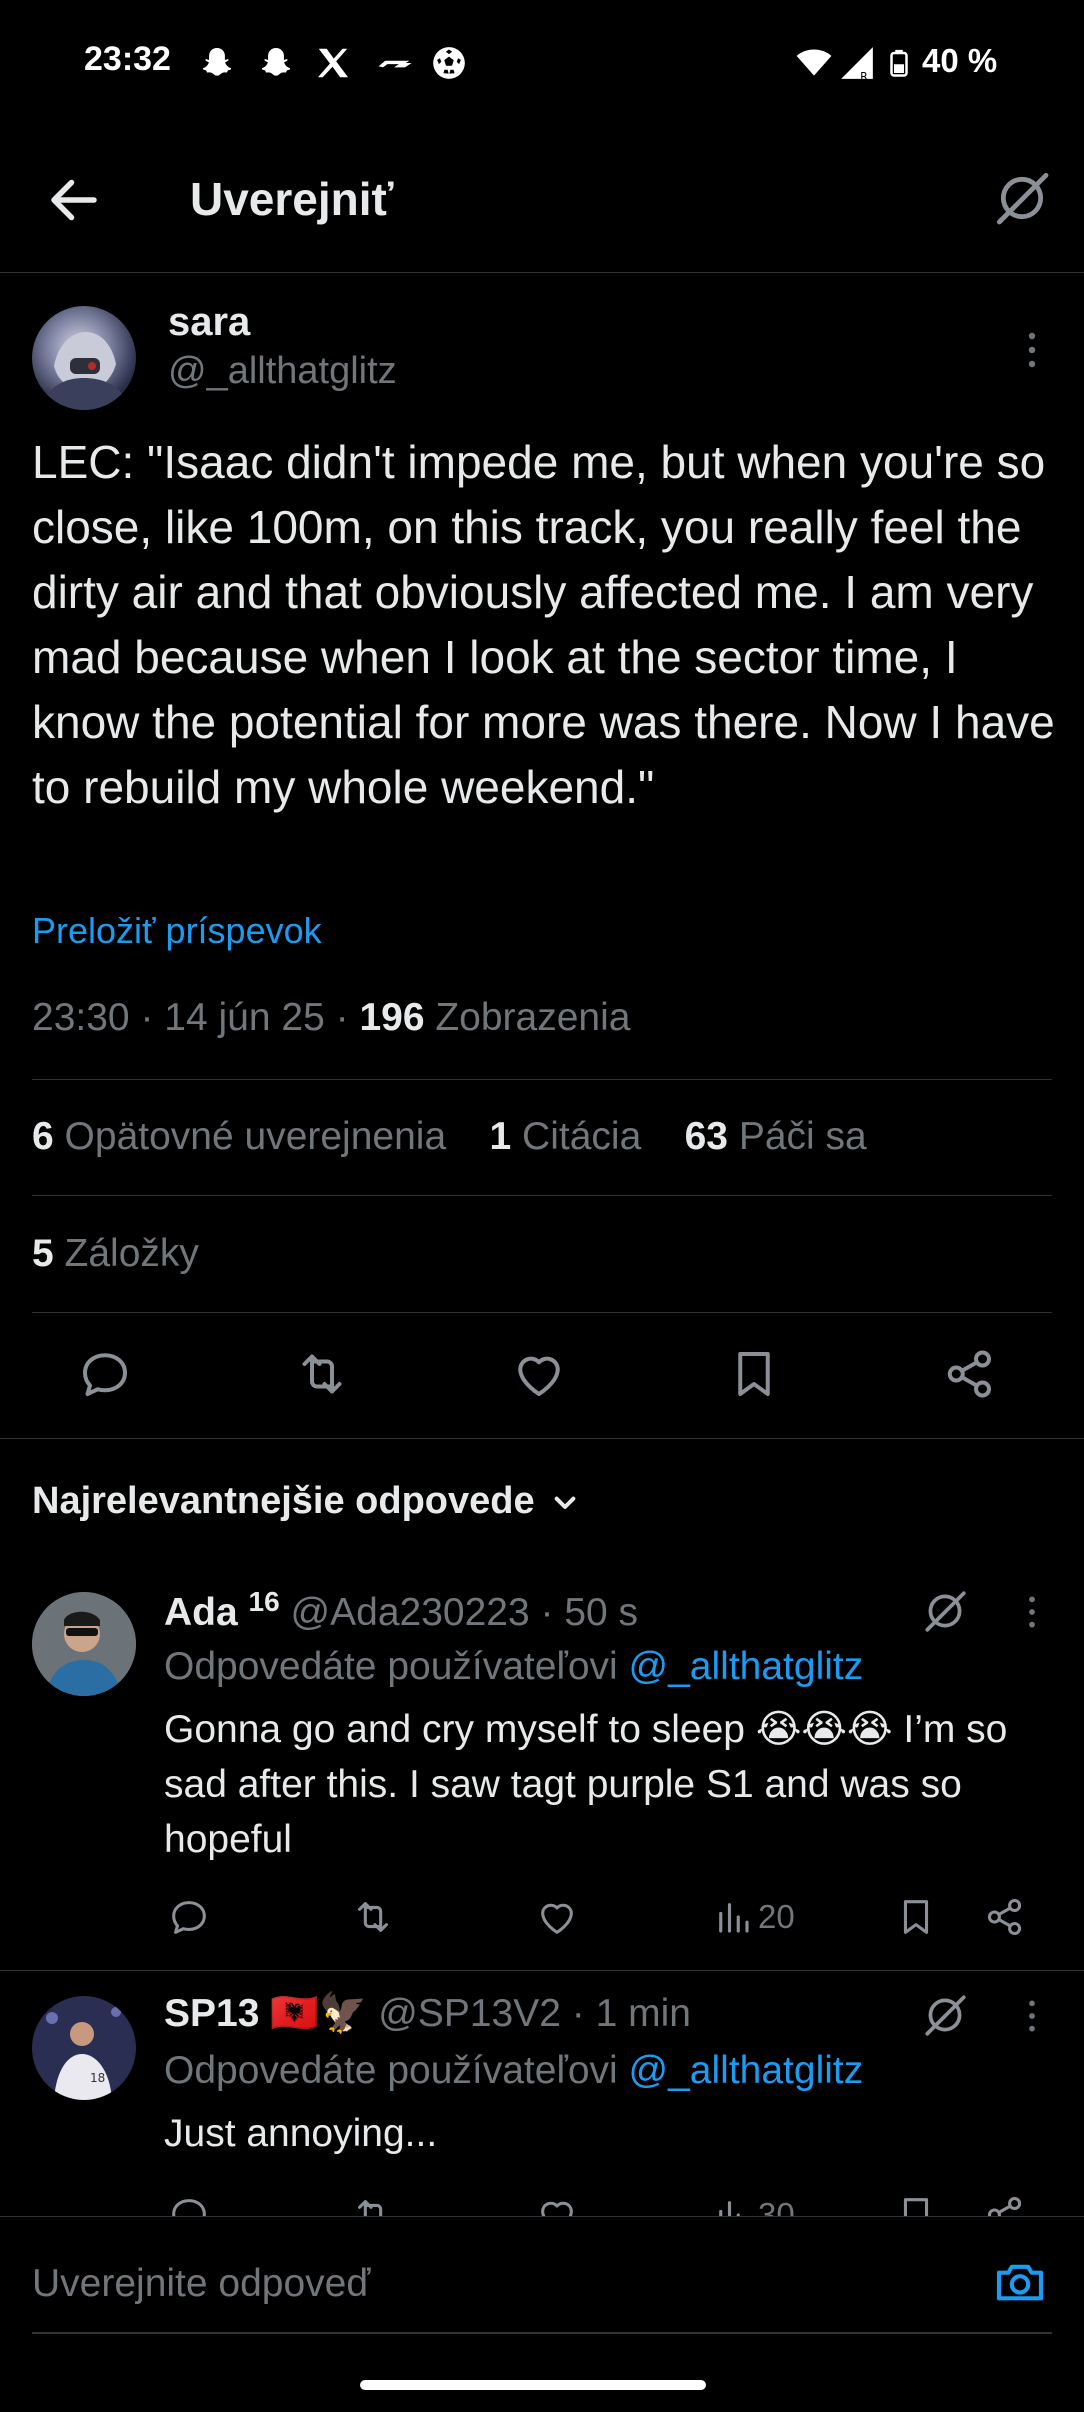  I want to click on views-button: 30, so click(753, 2204).